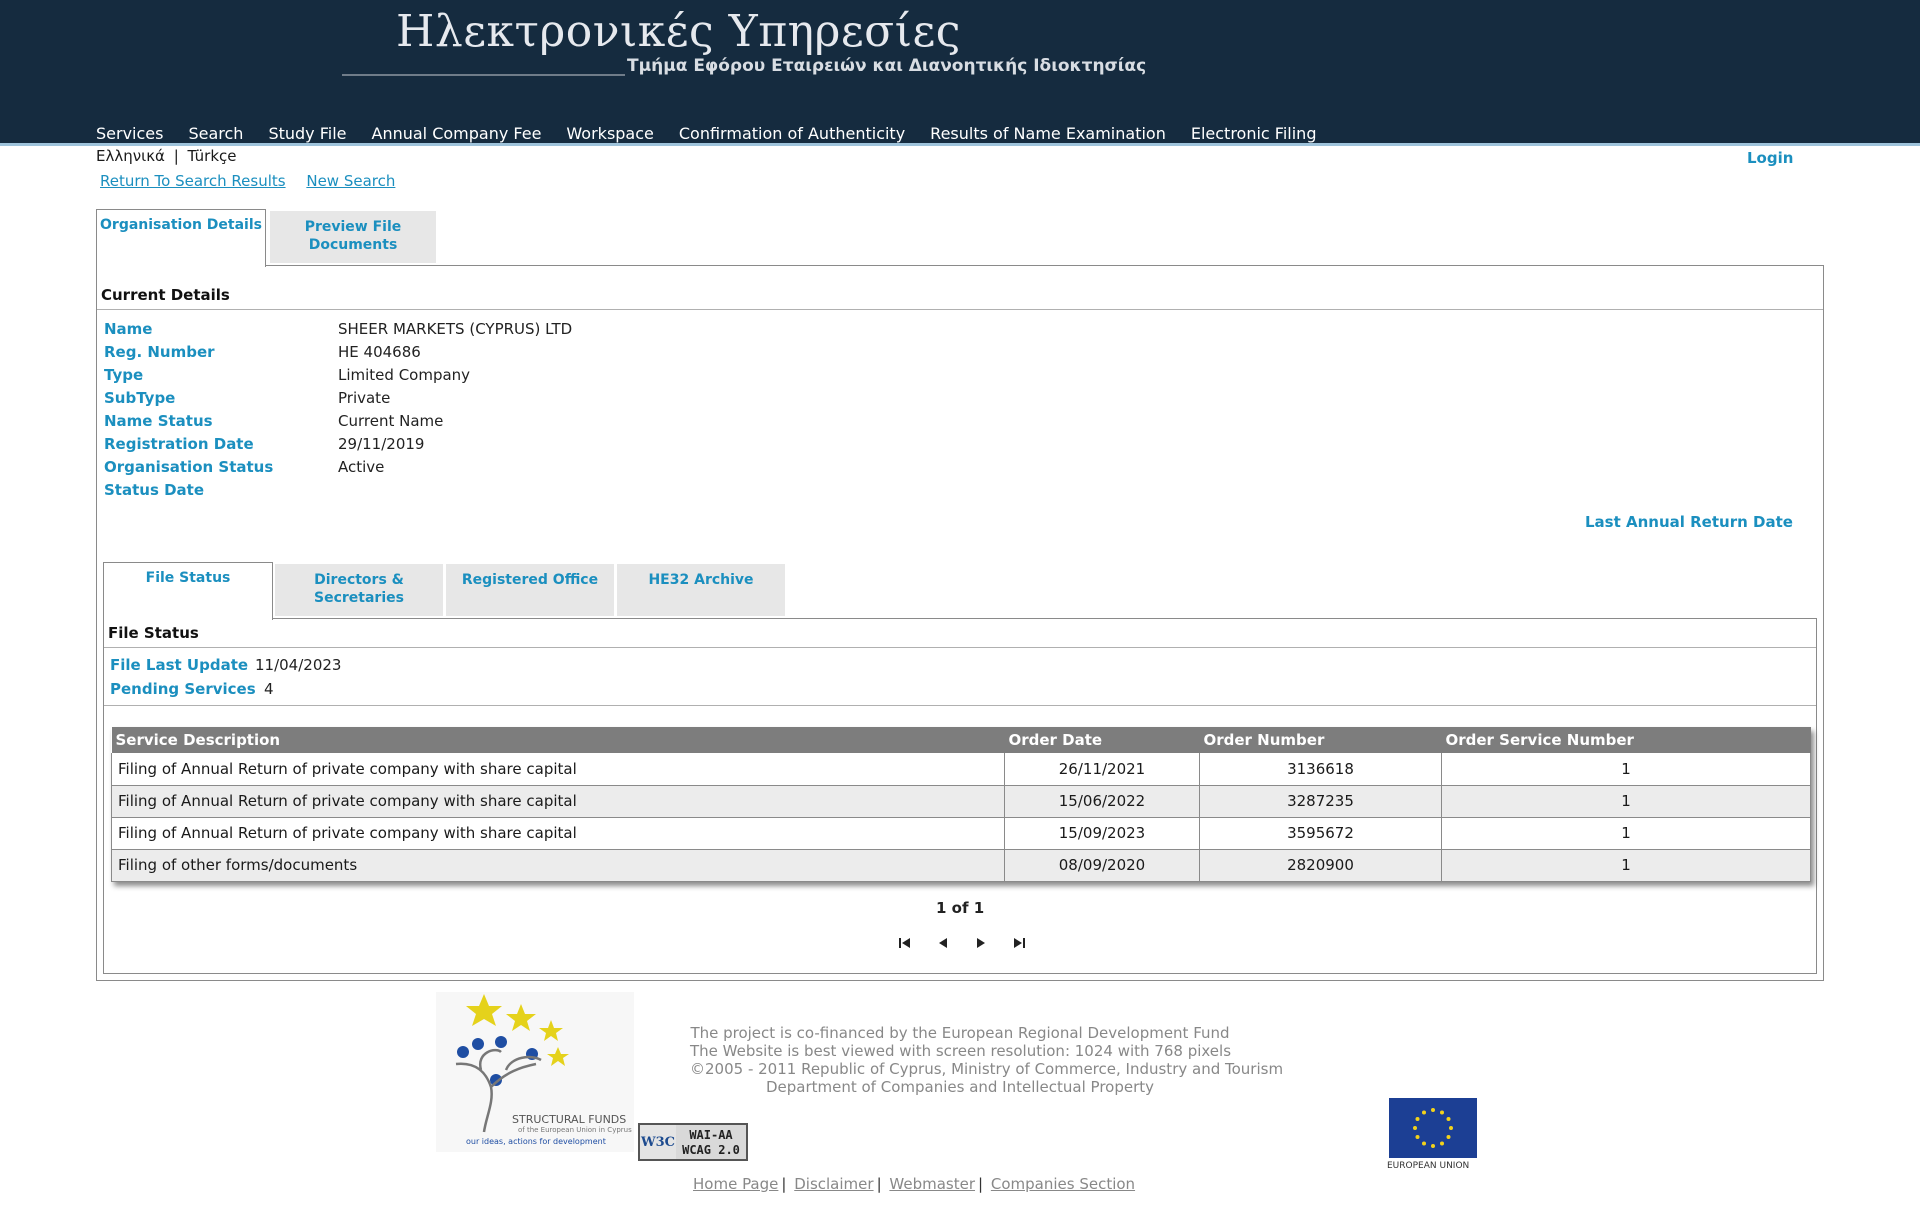 This screenshot has width=1920, height=1206. Describe the element at coordinates (364, 398) in the screenshot. I see `value-subtype: Private` at that location.